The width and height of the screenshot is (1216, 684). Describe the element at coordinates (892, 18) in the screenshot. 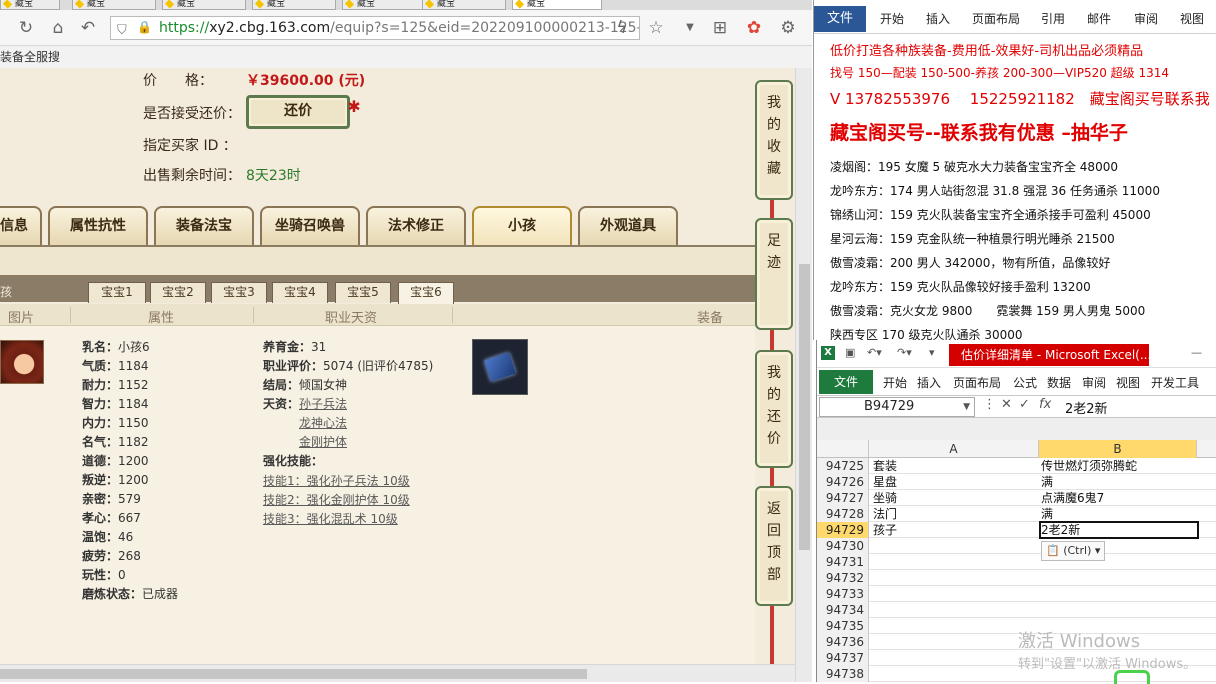

I see `word-tab: 开始` at that location.